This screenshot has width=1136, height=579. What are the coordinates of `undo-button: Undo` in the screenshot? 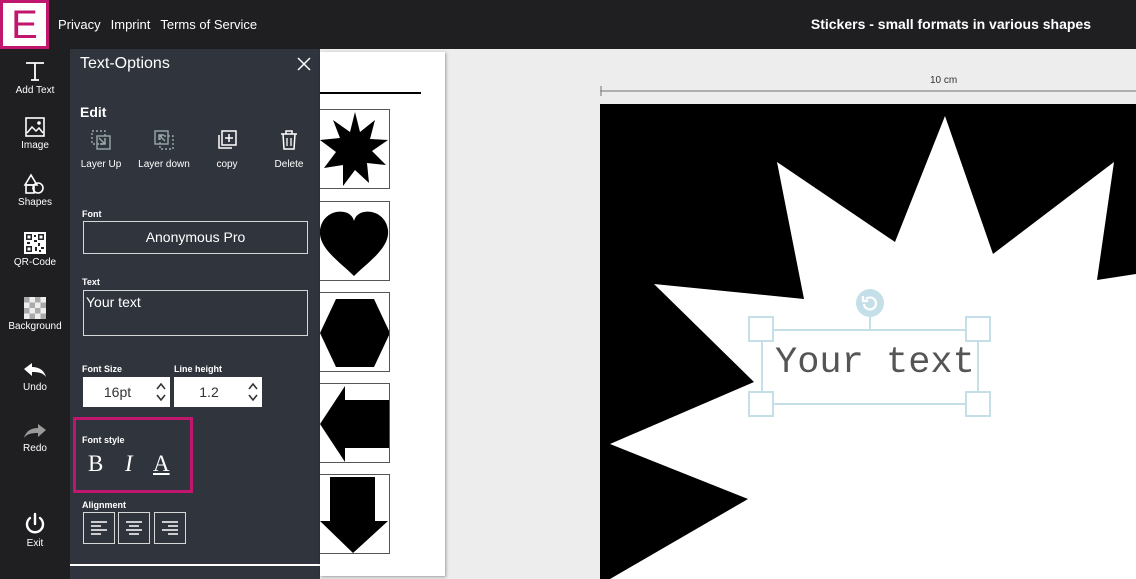 It's located at (35, 376).